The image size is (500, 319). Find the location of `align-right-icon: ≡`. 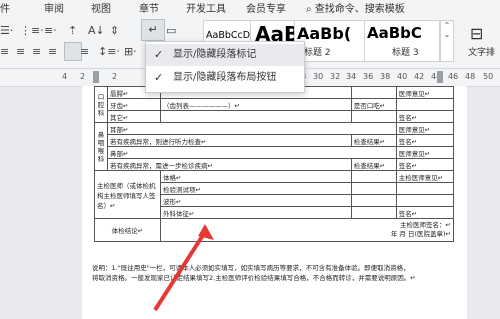

align-right-icon: ≡ is located at coordinates (36, 52).